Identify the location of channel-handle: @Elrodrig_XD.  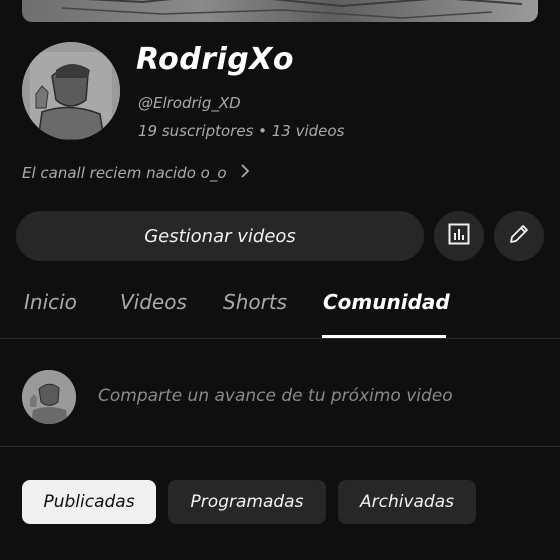
(189, 103).